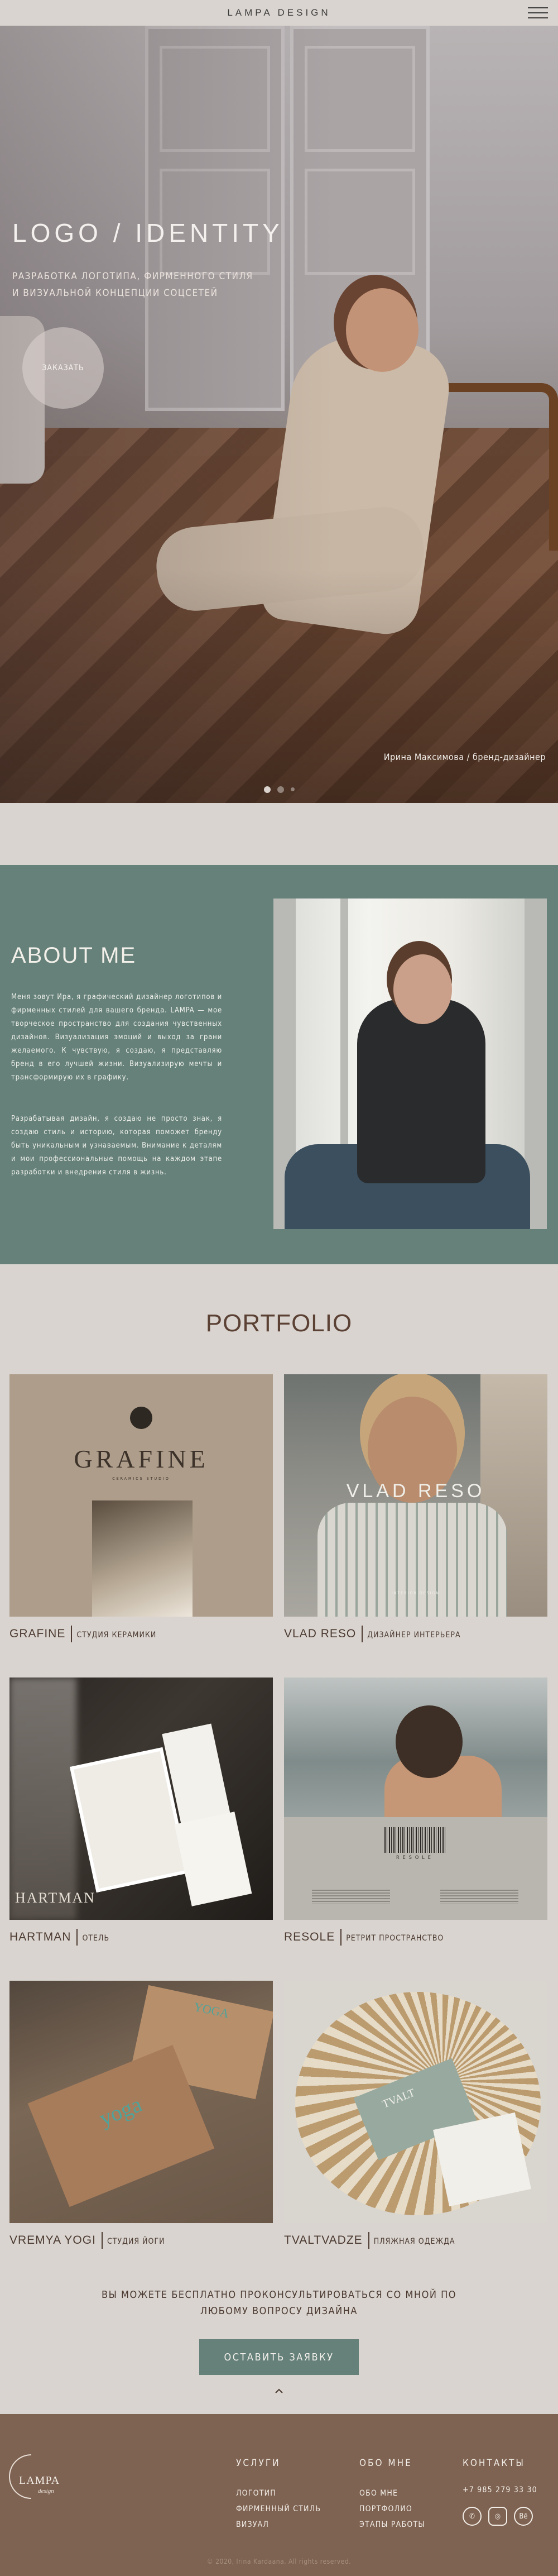 Image resolution: width=558 pixels, height=2576 pixels. I want to click on burger-menu-icon, so click(538, 12).